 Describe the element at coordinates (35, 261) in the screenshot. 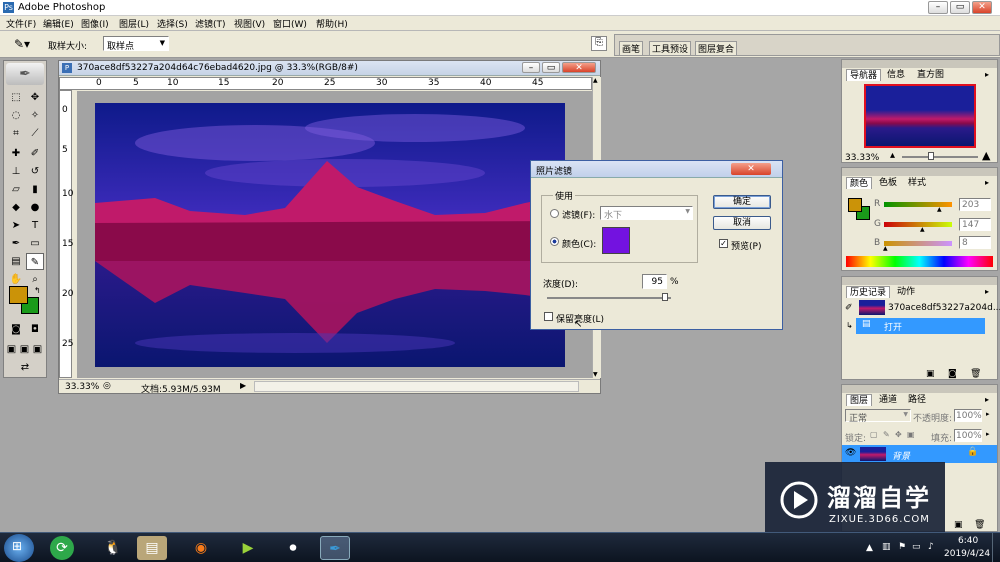

I see `eyedropper-tool-button-icon: ✎` at that location.